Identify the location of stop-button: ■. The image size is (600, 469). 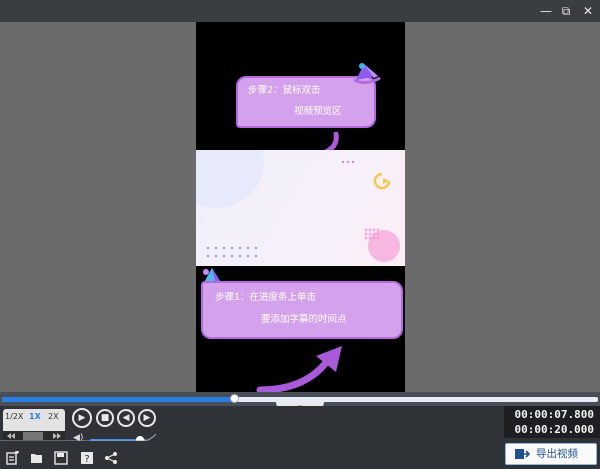
(105, 418).